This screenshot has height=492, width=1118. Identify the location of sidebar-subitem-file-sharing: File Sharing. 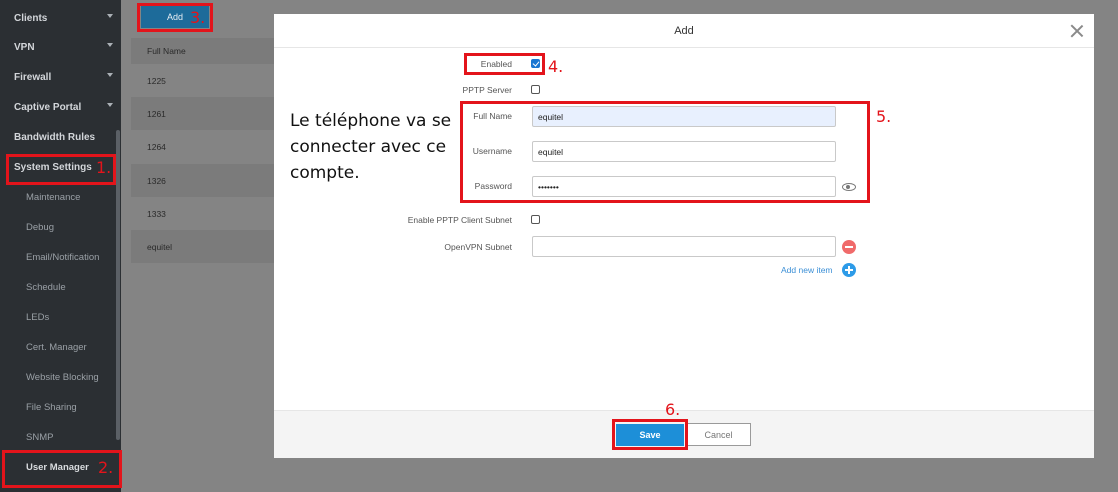
(60, 407).